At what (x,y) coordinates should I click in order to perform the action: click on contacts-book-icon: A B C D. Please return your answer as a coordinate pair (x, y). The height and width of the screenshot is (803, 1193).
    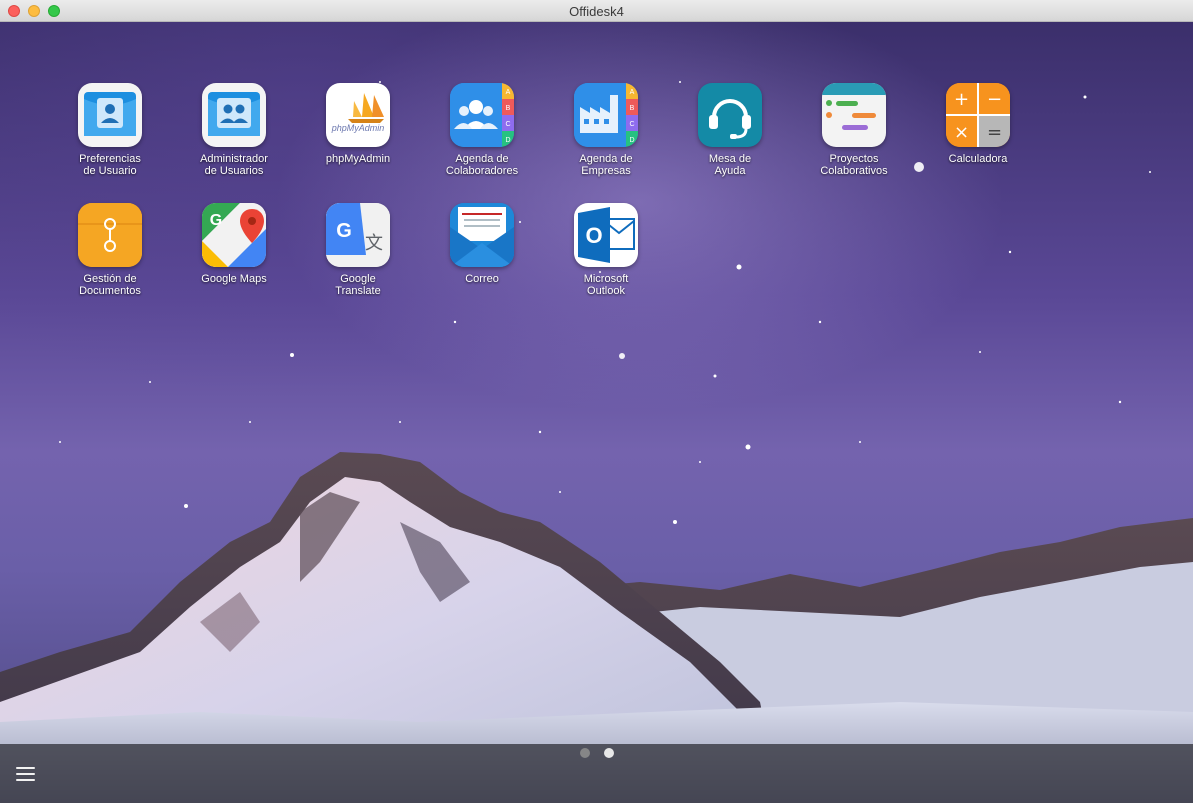
    Looking at the image, I should click on (482, 115).